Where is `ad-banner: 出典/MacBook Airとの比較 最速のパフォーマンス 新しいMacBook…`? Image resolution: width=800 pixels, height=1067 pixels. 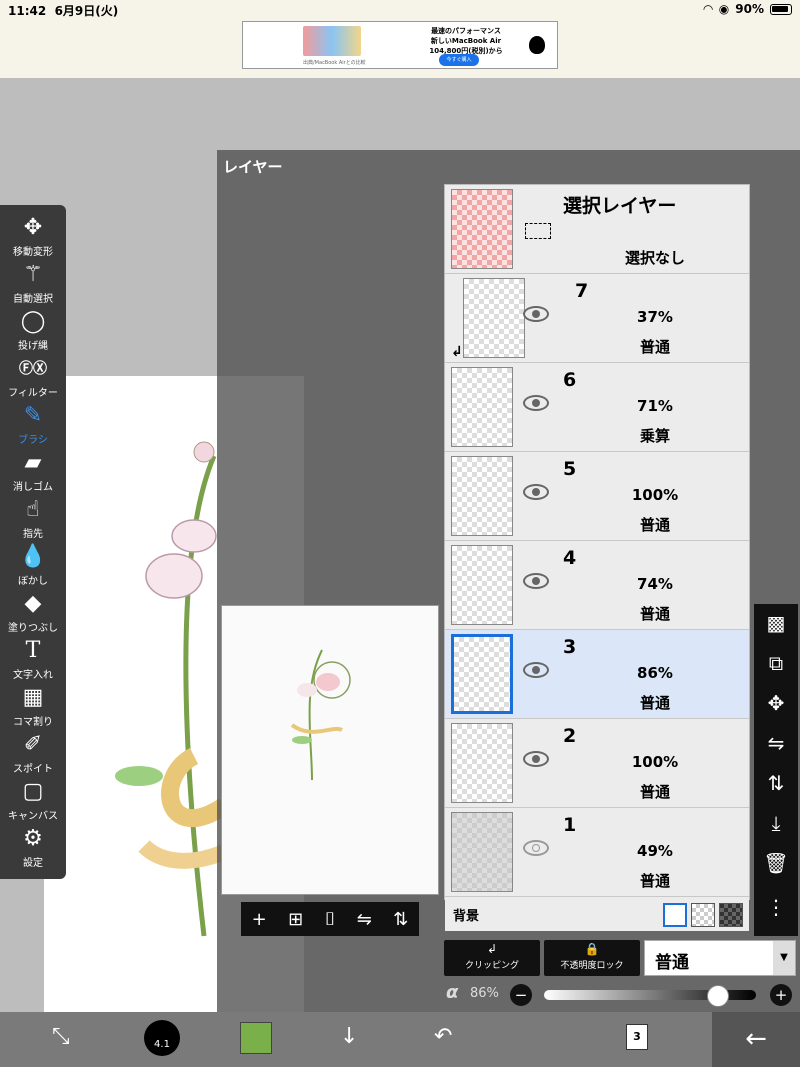 ad-banner: 出典/MacBook Airとの比較 最速のパフォーマンス 新しいMacBook… is located at coordinates (400, 45).